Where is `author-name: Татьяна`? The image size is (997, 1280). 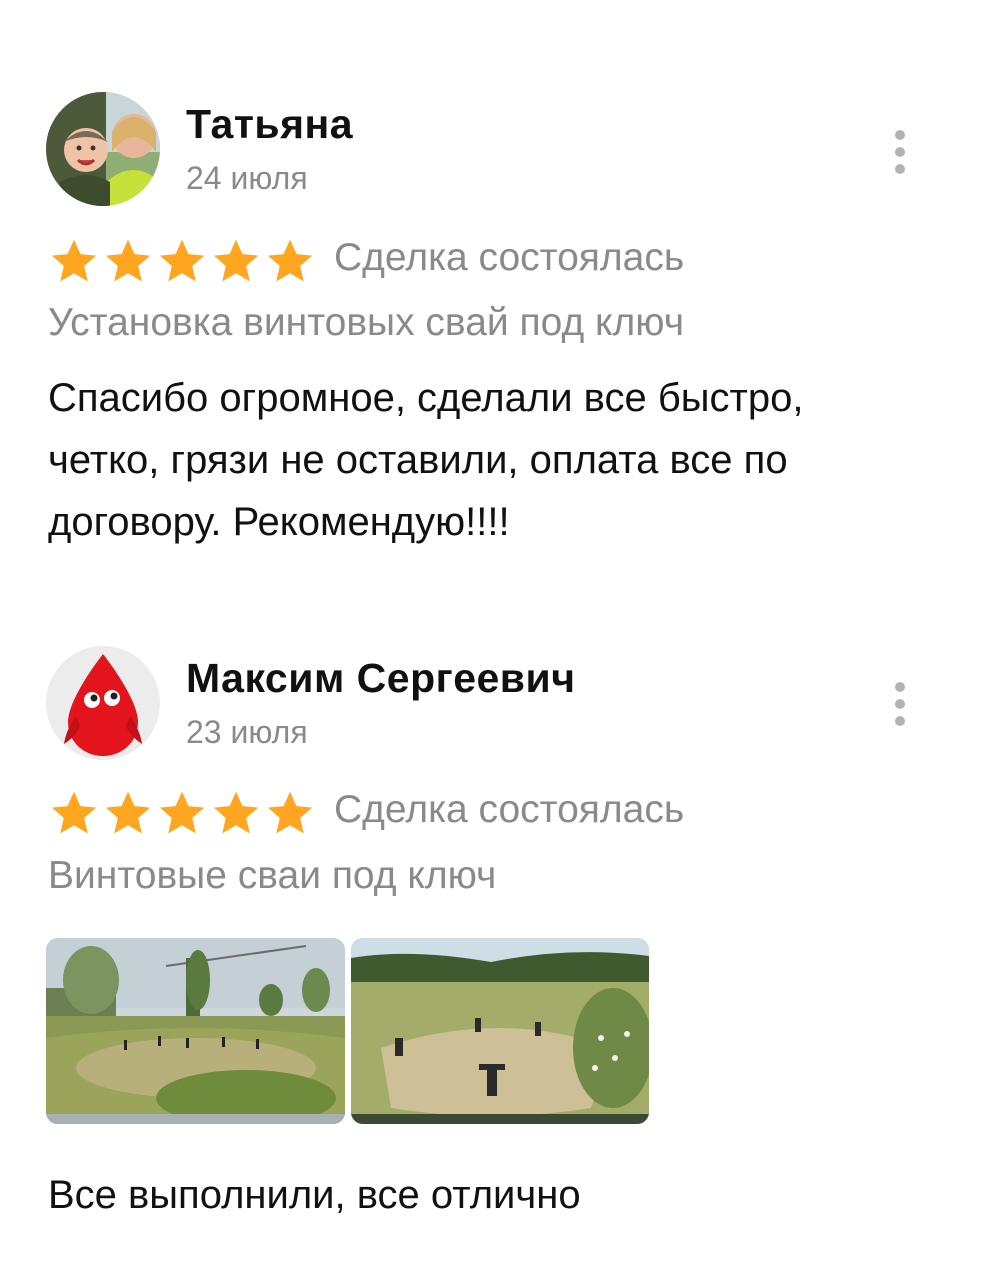
author-name: Татьяна is located at coordinates (269, 124).